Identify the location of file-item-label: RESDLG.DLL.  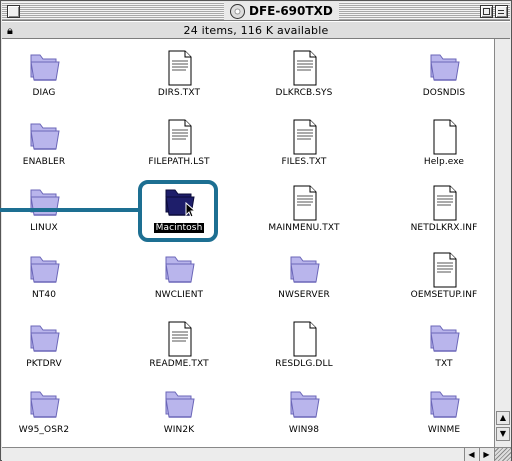
(304, 364).